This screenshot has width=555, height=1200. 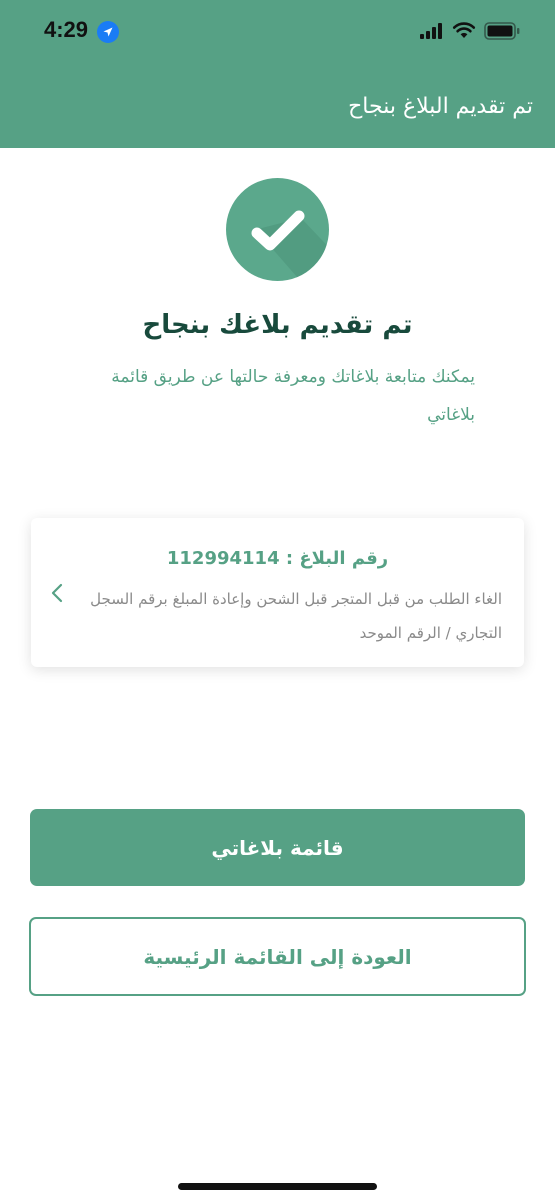 What do you see at coordinates (66, 29) in the screenshot?
I see `status-time: 4:29` at bounding box center [66, 29].